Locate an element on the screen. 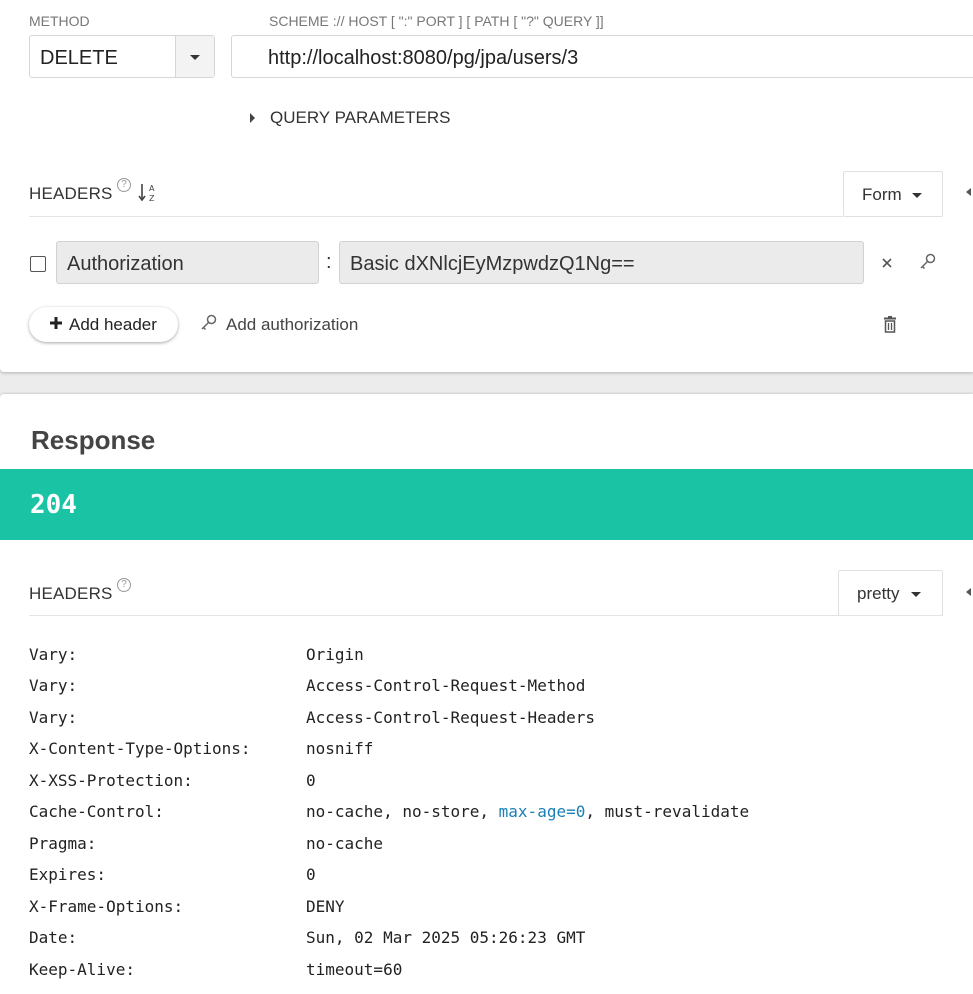 This screenshot has height=994, width=973. response-header-value: Access-Control-Request-Method is located at coordinates (446, 685).